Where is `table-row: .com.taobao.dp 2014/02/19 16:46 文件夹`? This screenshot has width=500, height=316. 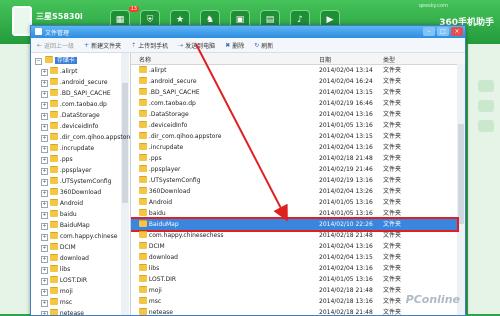 table-row: .com.taobao.dp 2014/02/19 16:46 文件夹 is located at coordinates (294, 103).